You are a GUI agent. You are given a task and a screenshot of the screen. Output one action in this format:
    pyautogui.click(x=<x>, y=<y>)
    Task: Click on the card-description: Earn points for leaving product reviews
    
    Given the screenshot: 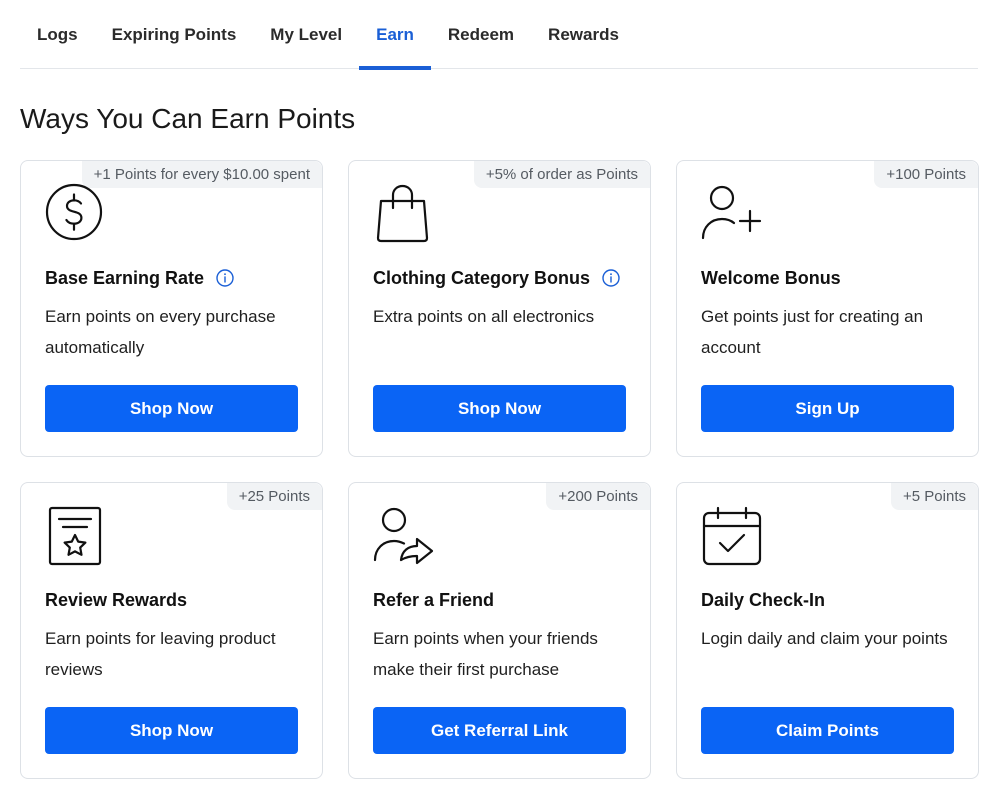 What is the action you would take?
    pyautogui.click(x=160, y=654)
    